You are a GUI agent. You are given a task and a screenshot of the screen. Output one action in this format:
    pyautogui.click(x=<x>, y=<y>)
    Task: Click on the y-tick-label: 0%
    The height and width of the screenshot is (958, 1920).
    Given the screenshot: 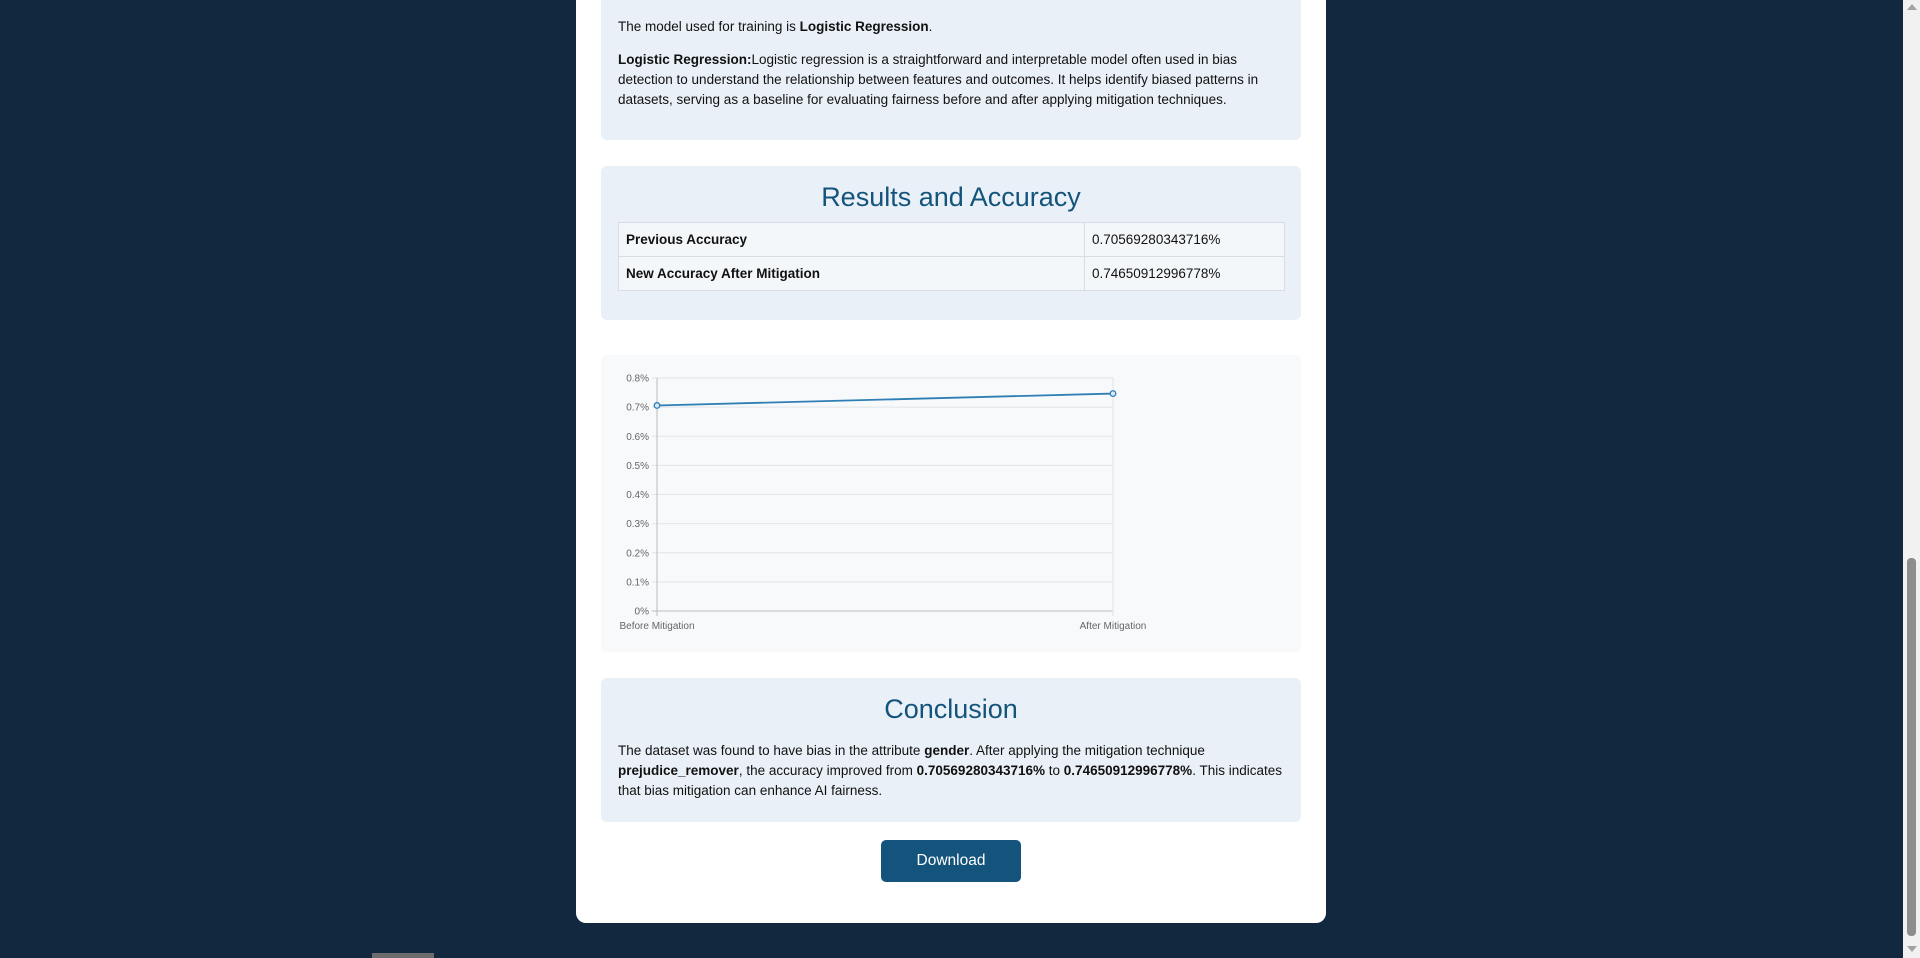 What is the action you would take?
    pyautogui.click(x=642, y=612)
    